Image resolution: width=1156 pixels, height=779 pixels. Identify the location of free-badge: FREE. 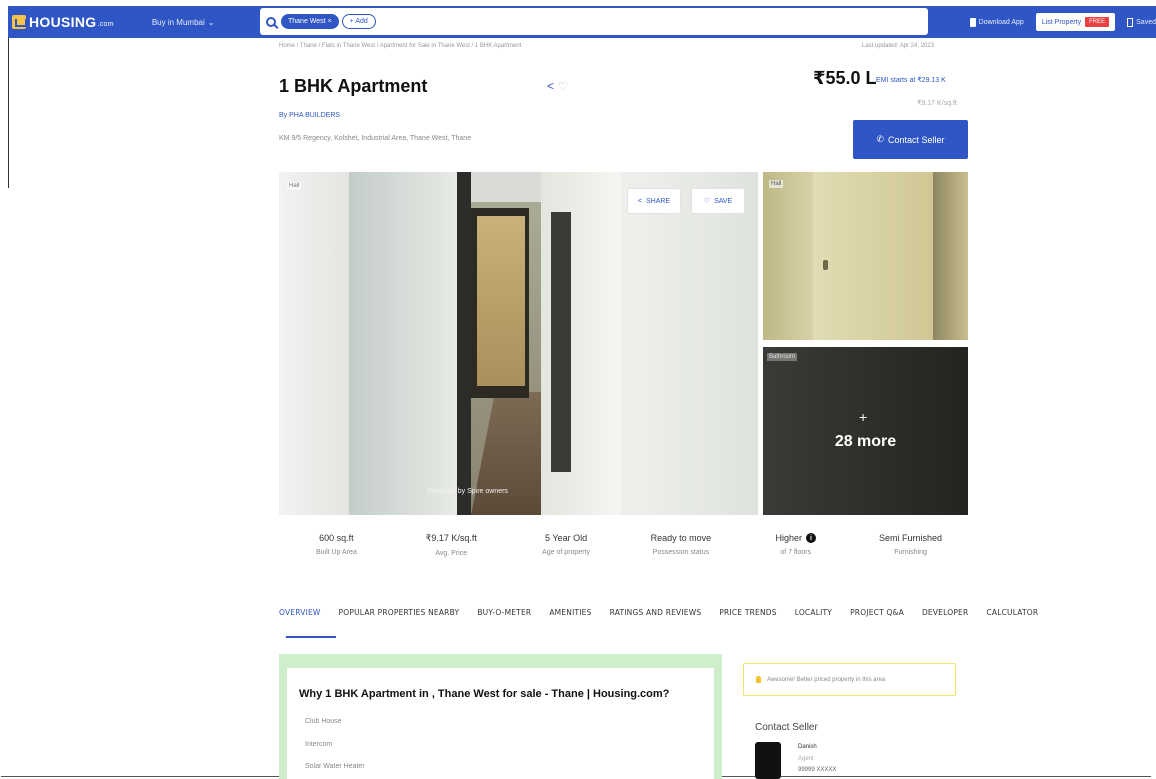
(1097, 22).